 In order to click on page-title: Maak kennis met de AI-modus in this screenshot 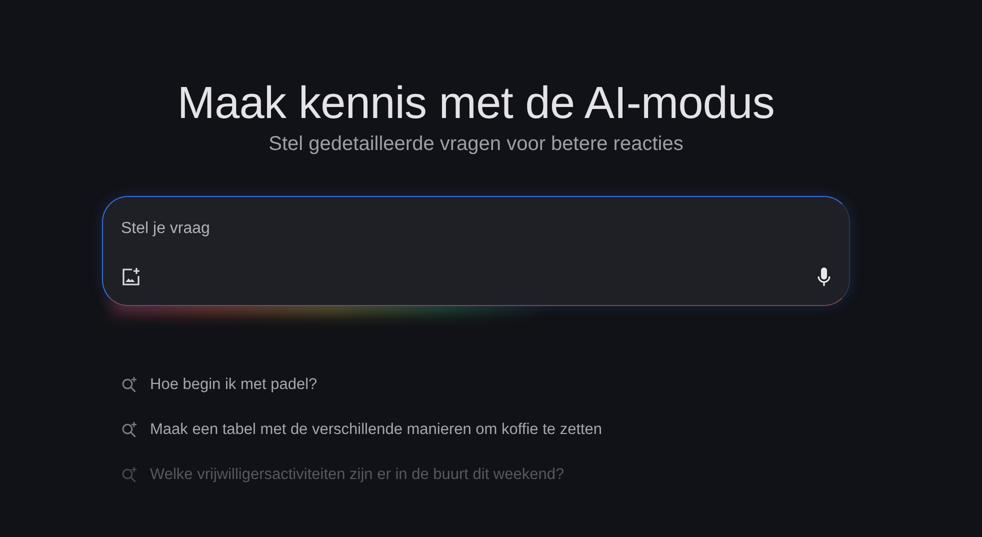, I will do `click(476, 103)`.